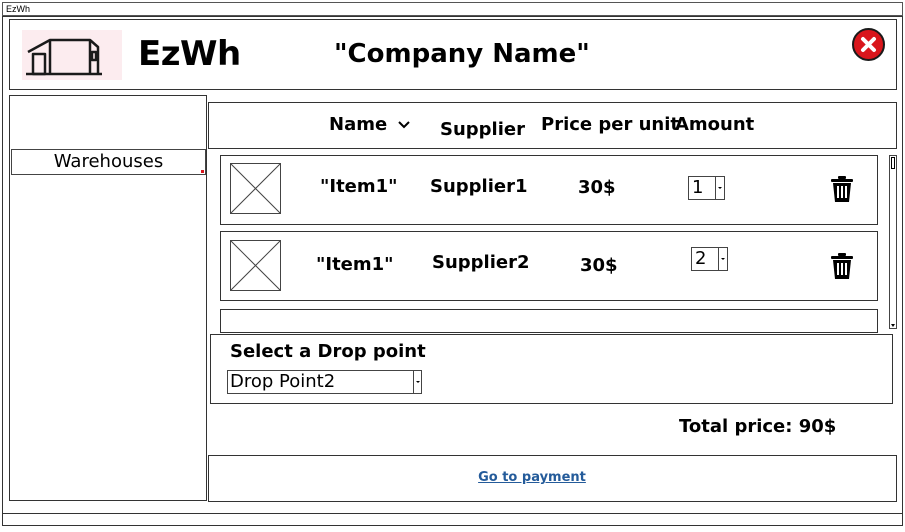 The image size is (905, 532). I want to click on scrollbar, so click(893, 242).